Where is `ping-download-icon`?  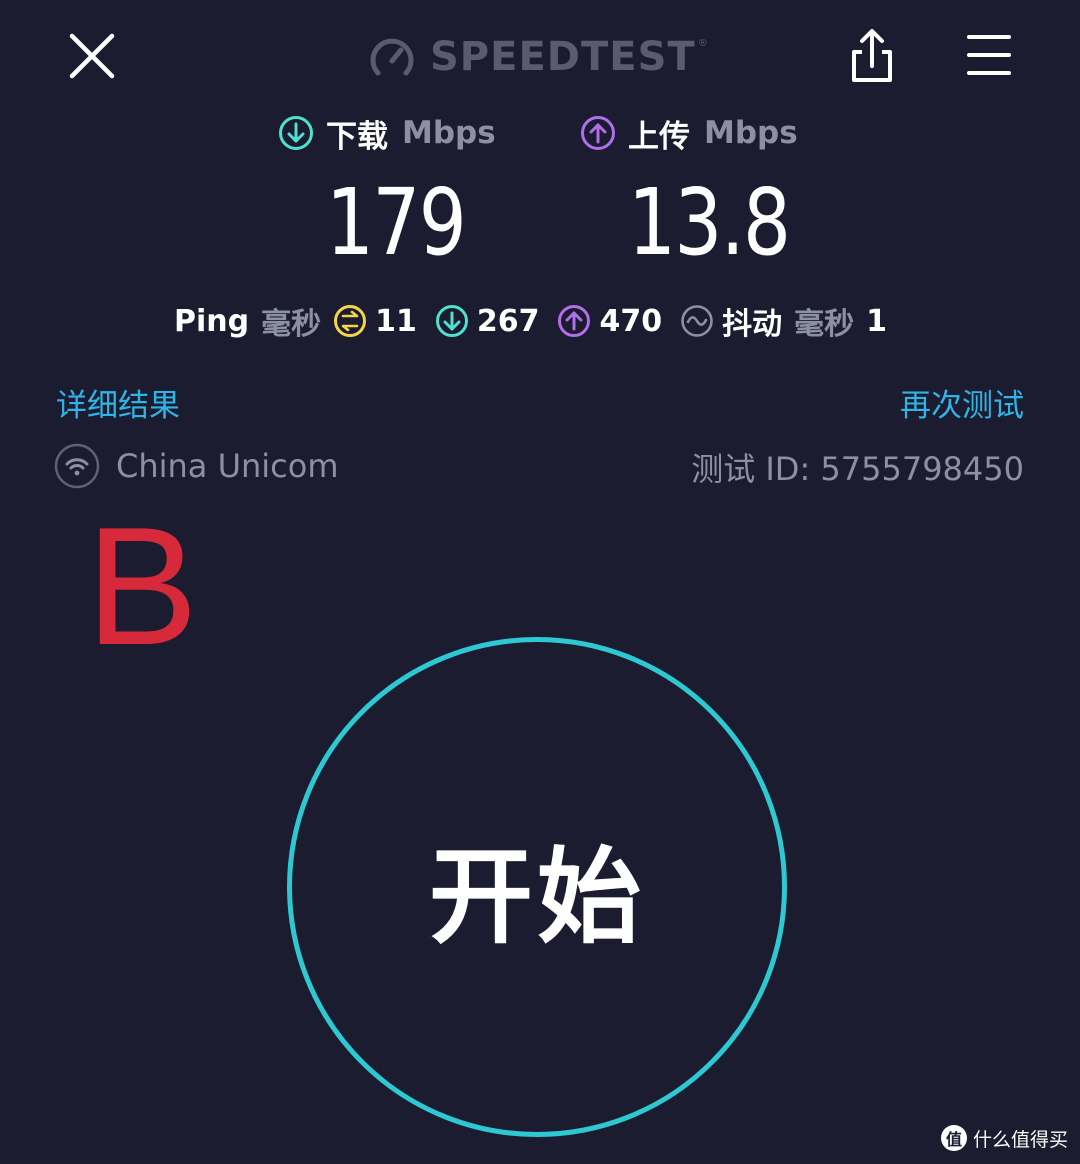
ping-download-icon is located at coordinates (452, 321).